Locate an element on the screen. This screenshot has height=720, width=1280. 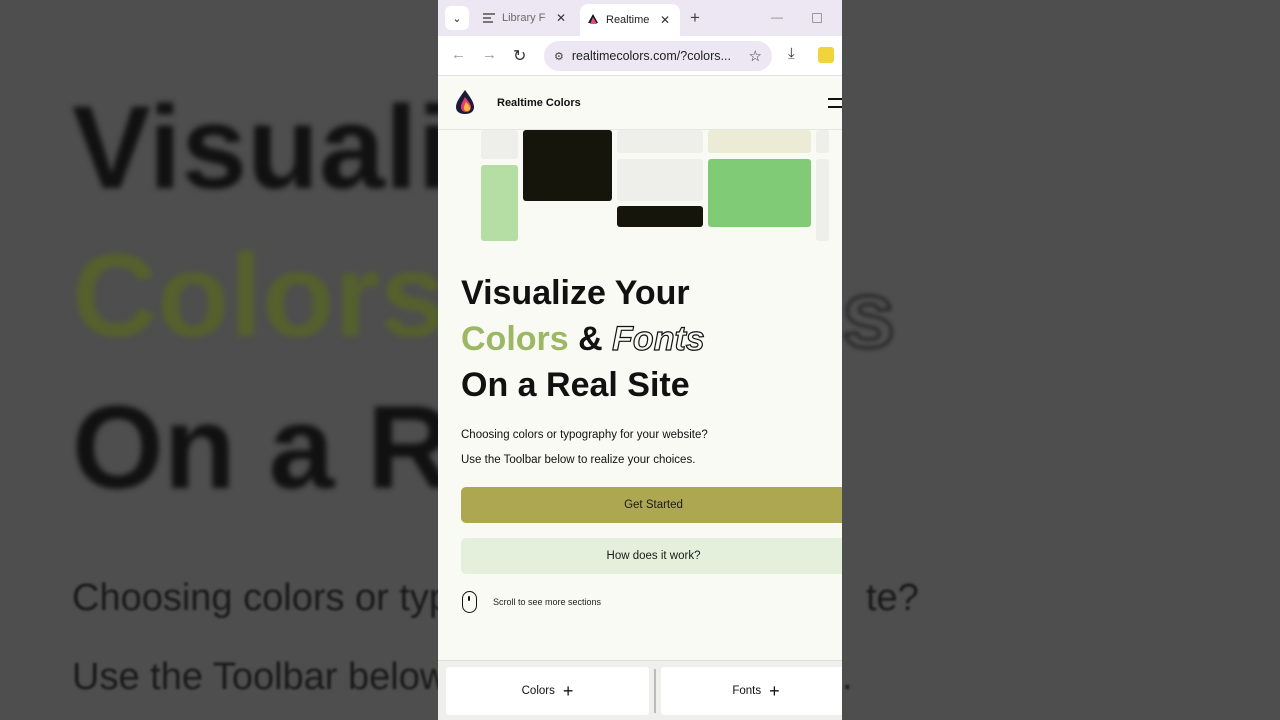
hero-fonts-word: Fonts is located at coordinates (659, 338).